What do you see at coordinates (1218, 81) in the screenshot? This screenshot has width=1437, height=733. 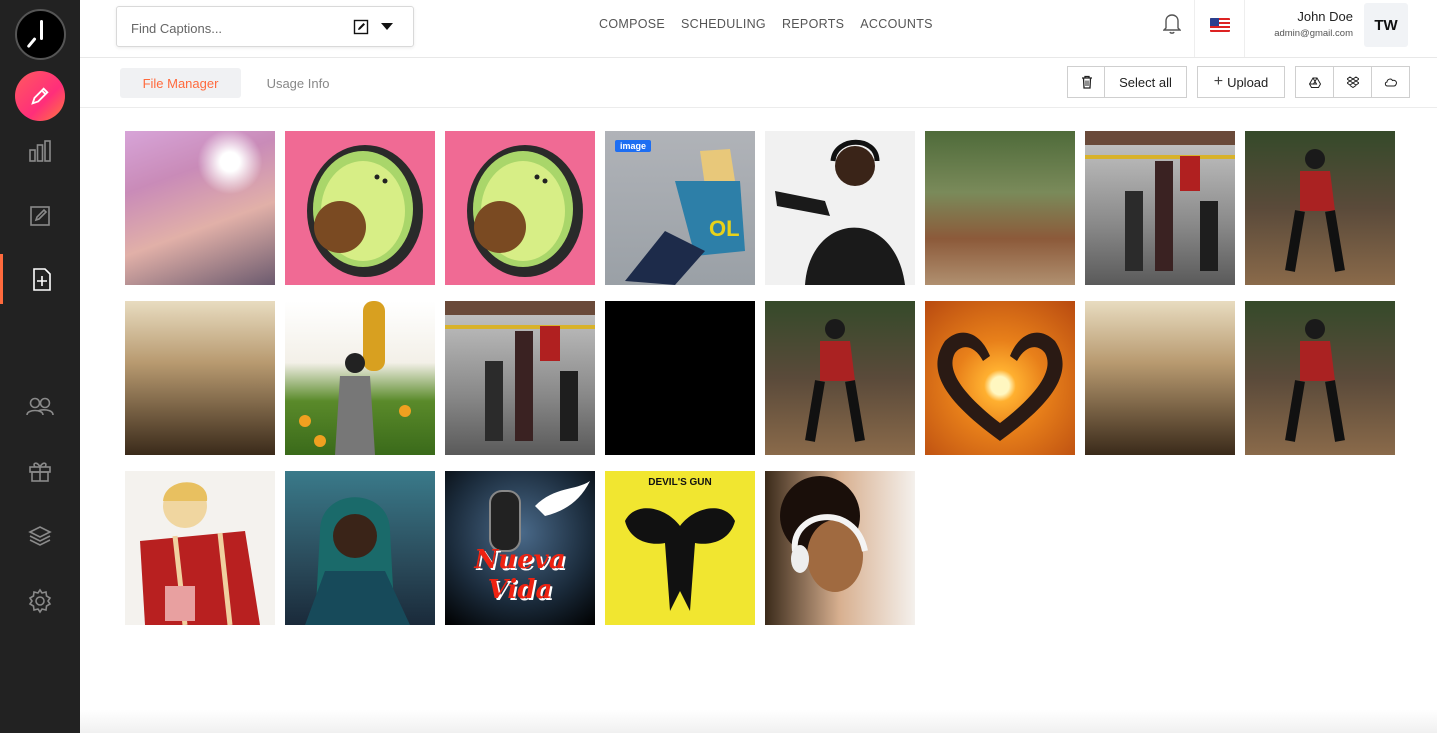 I see `plus-icon: +` at bounding box center [1218, 81].